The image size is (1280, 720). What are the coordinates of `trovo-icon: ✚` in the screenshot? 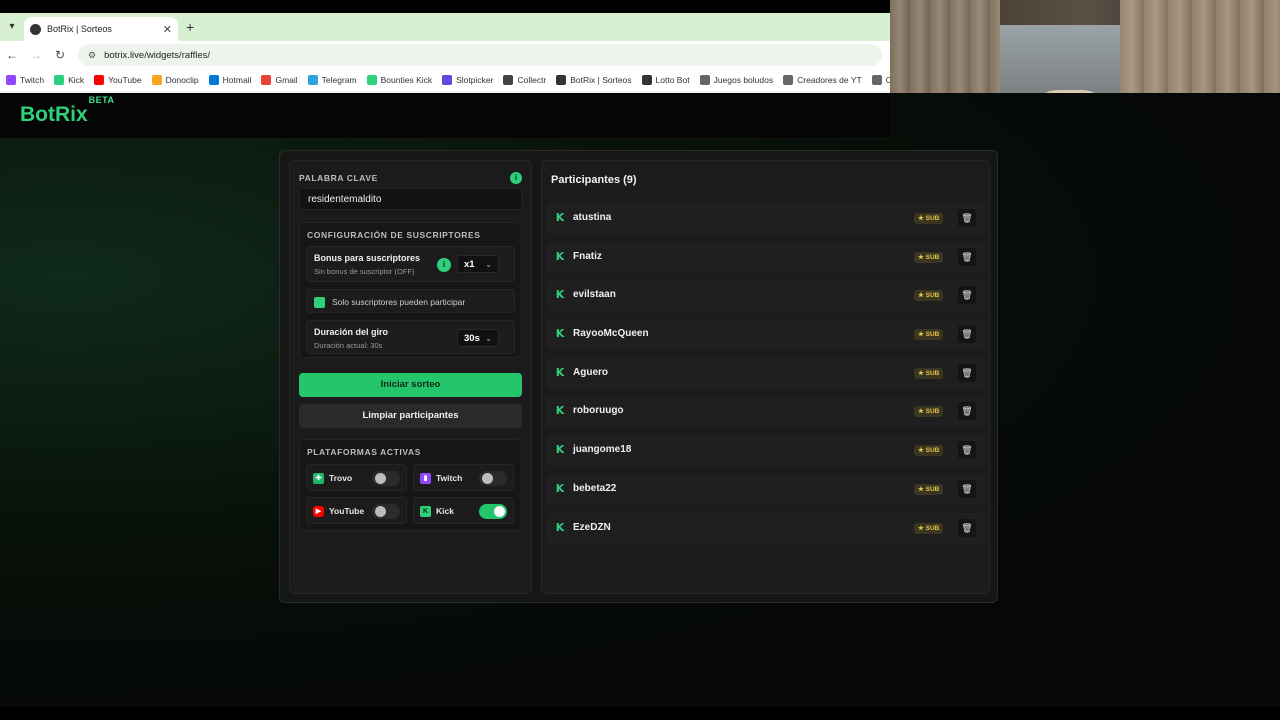 It's located at (318, 478).